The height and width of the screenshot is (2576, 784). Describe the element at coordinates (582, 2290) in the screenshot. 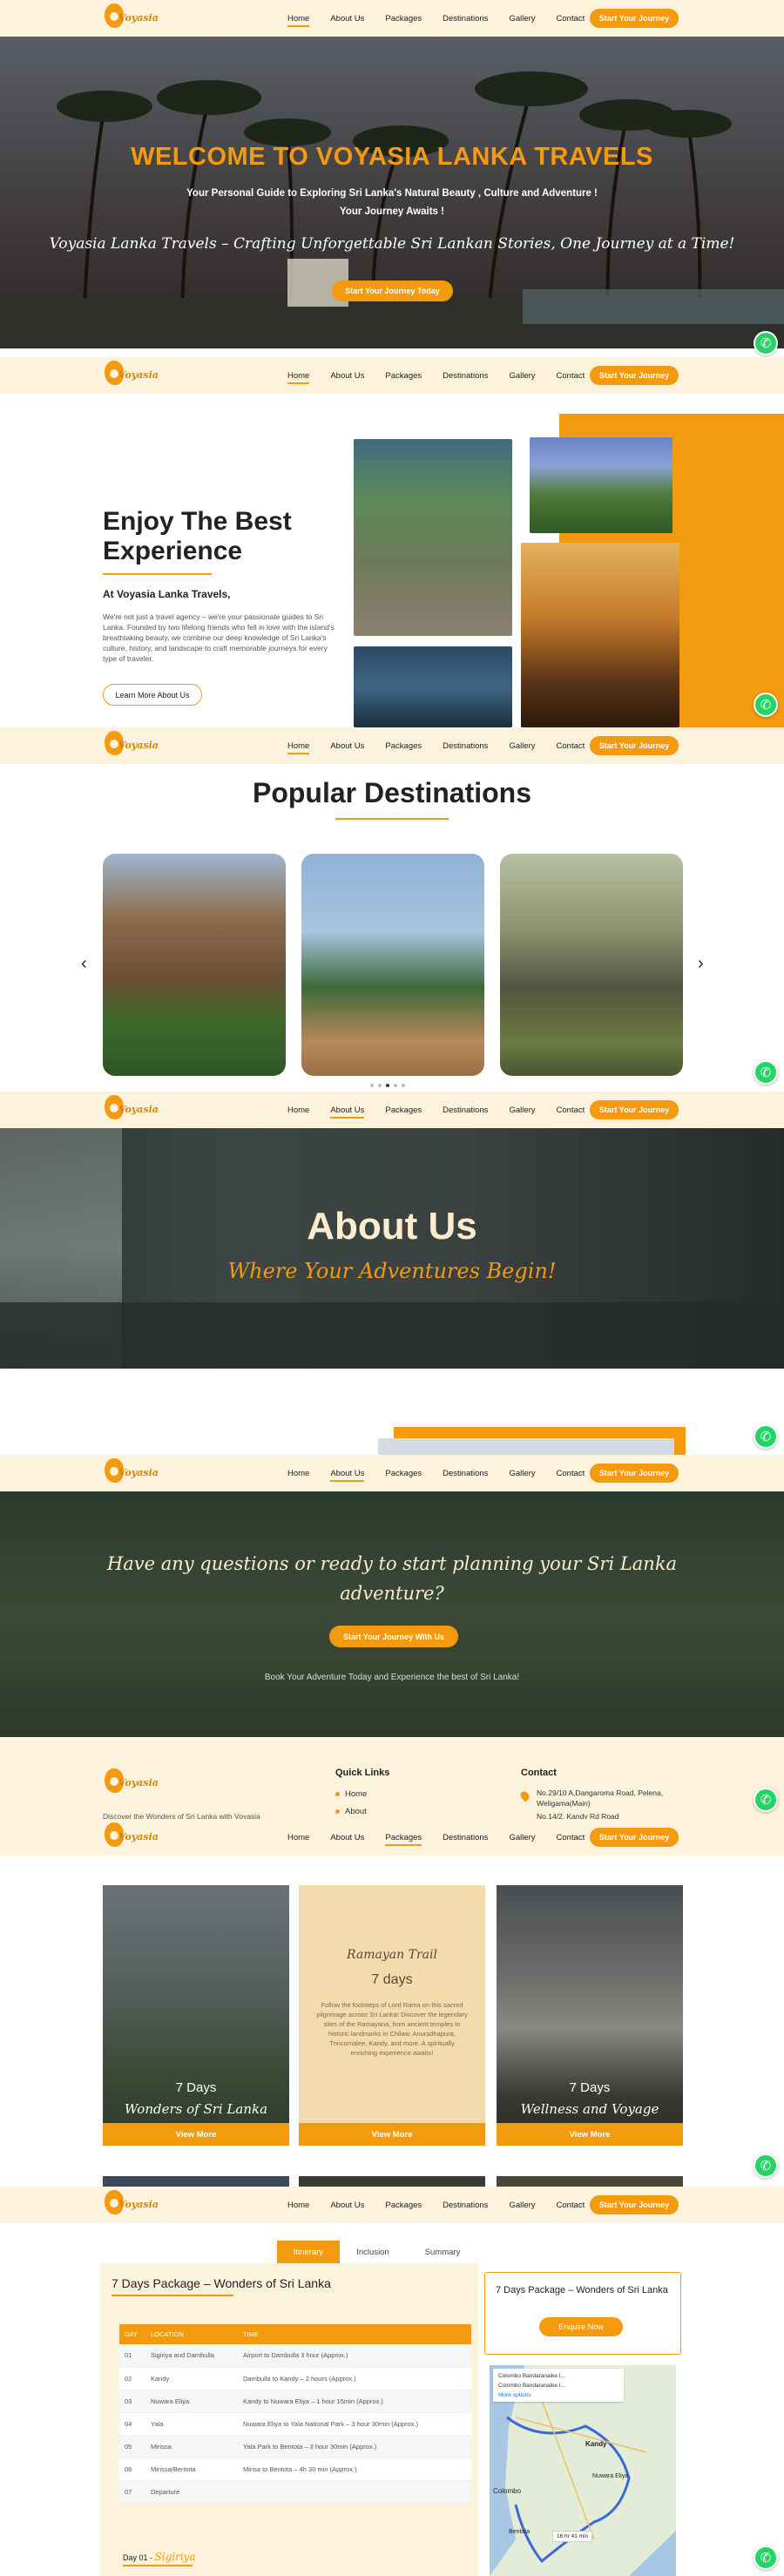

I see `enquiry-title: 7 Days Package – Wonders of Sri Lanka` at that location.